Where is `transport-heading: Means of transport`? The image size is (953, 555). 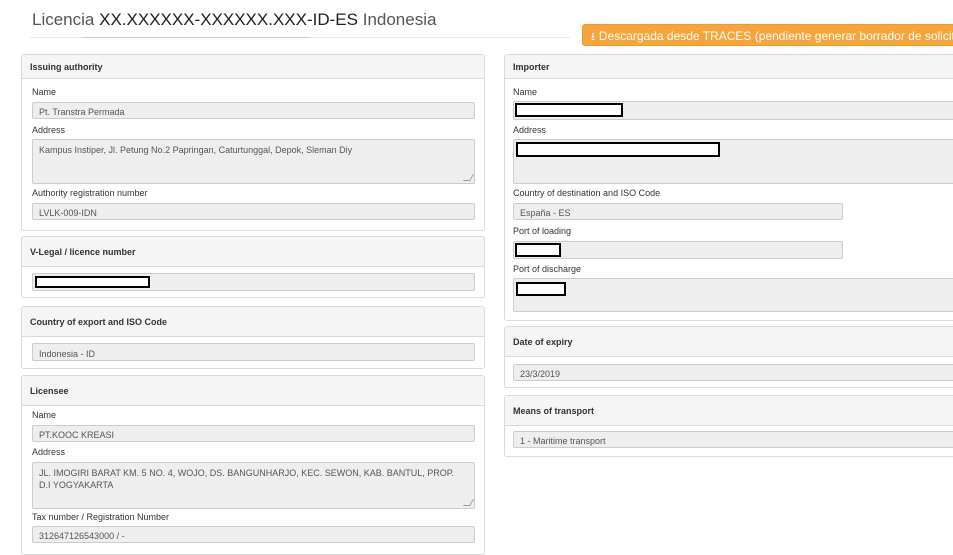 transport-heading: Means of transport is located at coordinates (729, 411).